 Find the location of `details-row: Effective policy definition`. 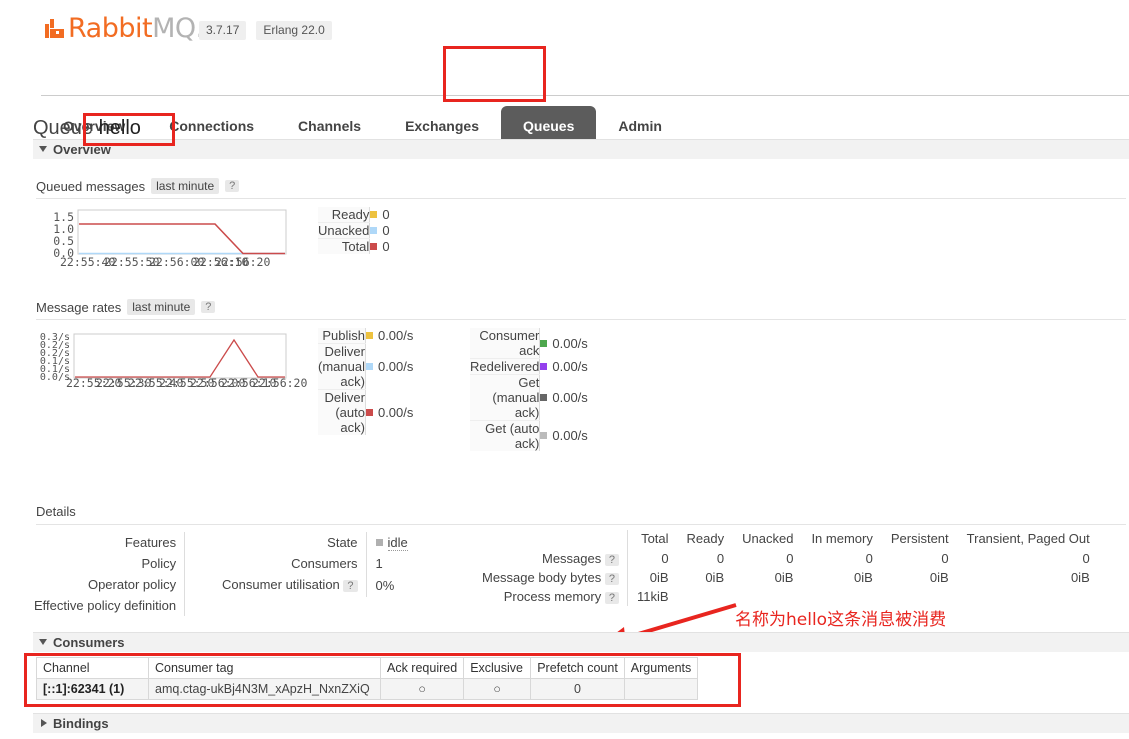

details-row: Effective policy definition is located at coordinates (109, 605).